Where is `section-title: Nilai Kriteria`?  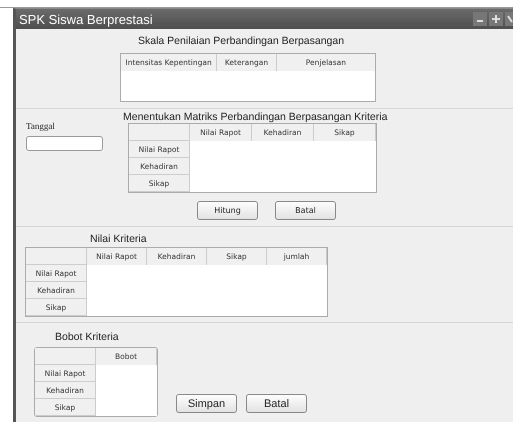 section-title: Nilai Kriteria is located at coordinates (119, 239).